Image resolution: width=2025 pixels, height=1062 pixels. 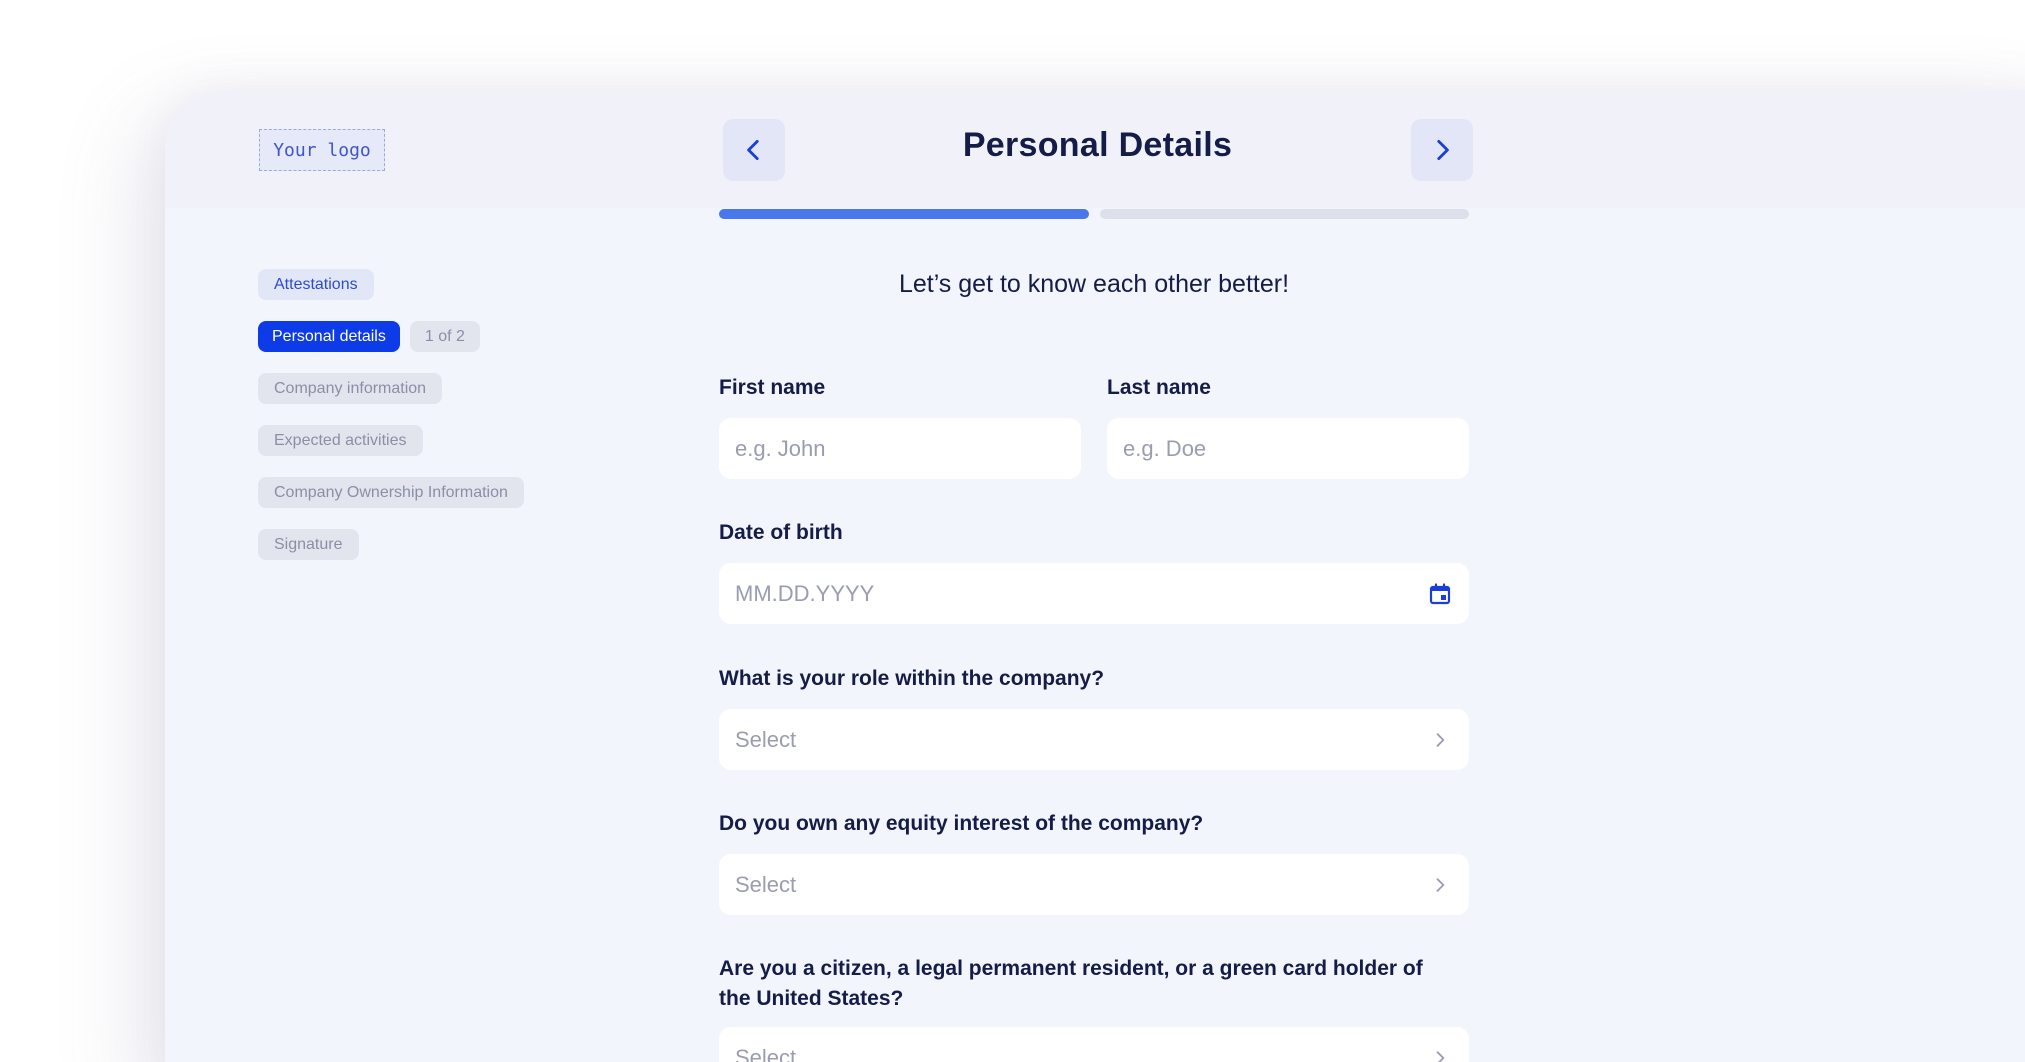 What do you see at coordinates (1097, 145) in the screenshot?
I see `page-title: Personal Details` at bounding box center [1097, 145].